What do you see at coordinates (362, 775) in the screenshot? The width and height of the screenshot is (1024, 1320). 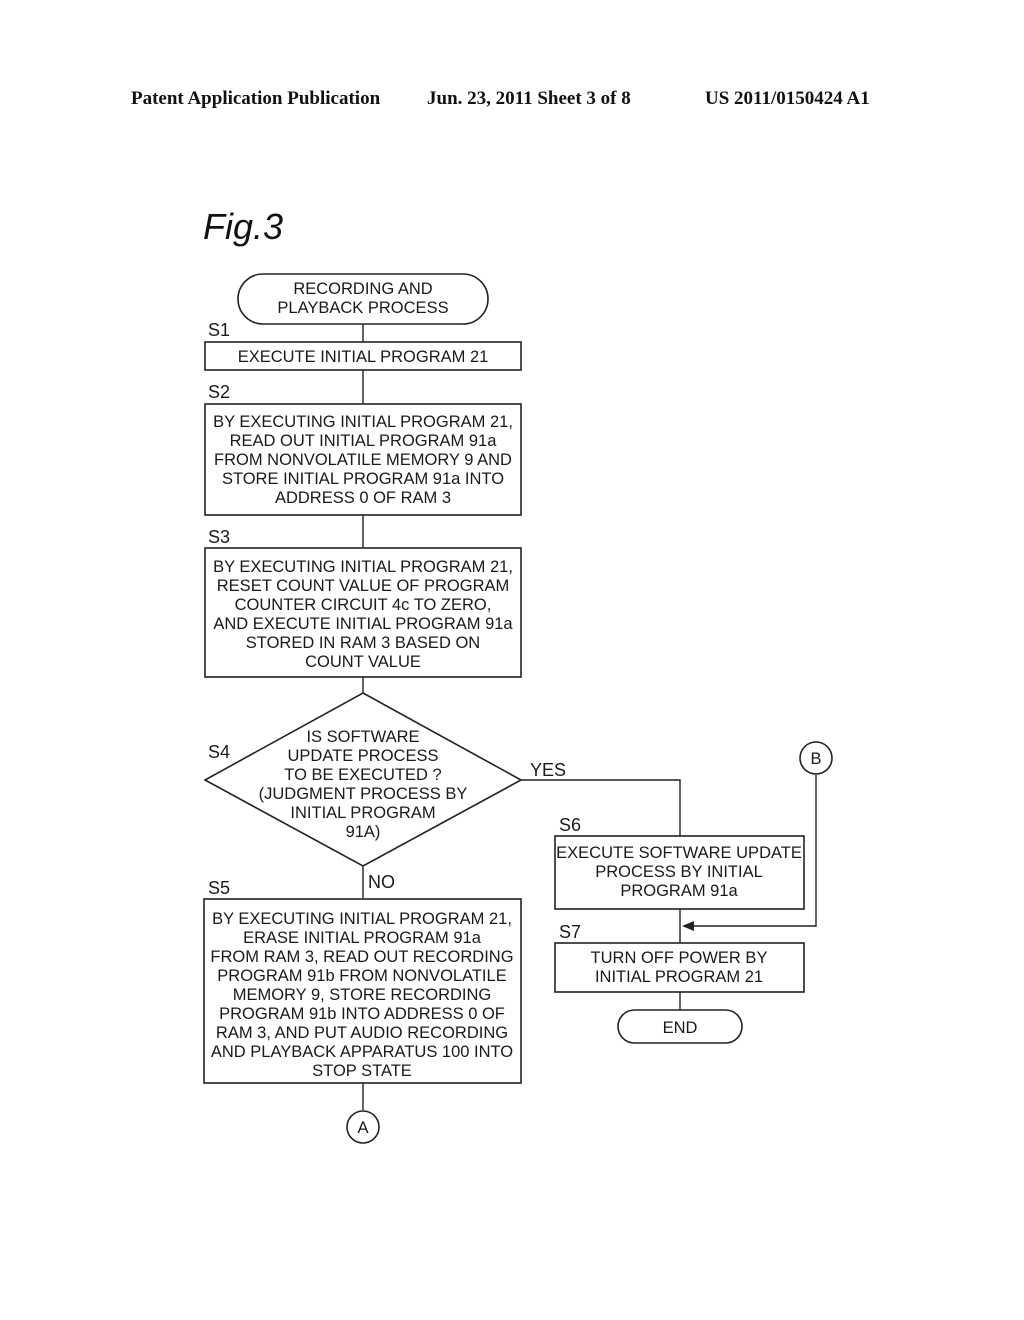 I see `decision-text: TO BE EXECUTED ?` at bounding box center [362, 775].